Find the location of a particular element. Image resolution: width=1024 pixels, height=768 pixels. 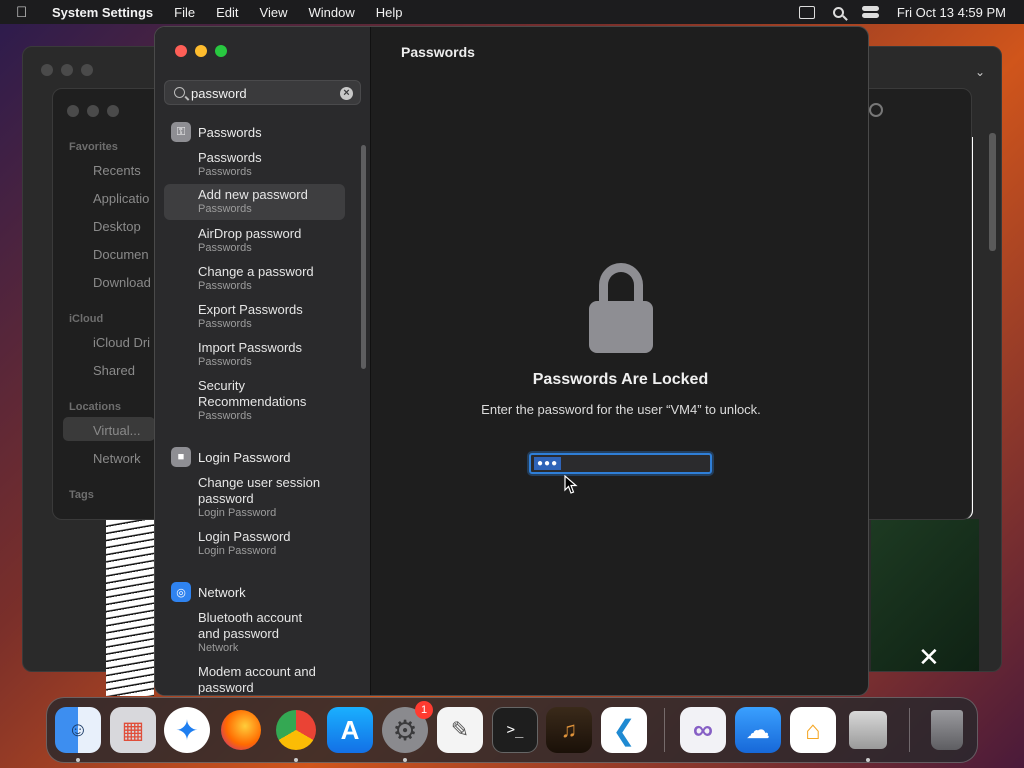

window-traffic-lights is located at coordinates (205, 51).